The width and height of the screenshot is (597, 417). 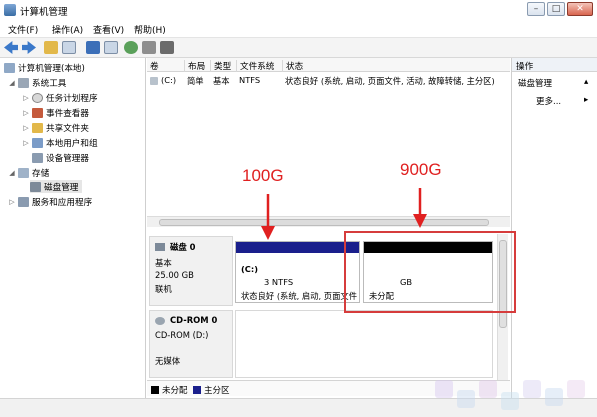 I want to click on cdrom-0-info: CD-ROM 0 CD-ROM (D:) 无媒体, so click(x=191, y=344).